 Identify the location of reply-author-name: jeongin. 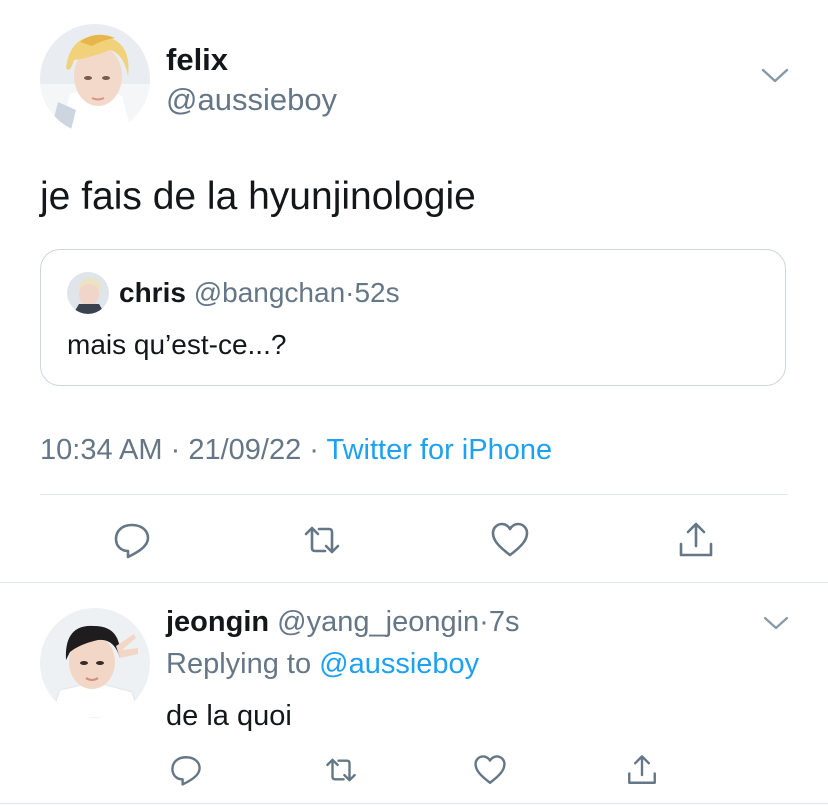
(217, 622).